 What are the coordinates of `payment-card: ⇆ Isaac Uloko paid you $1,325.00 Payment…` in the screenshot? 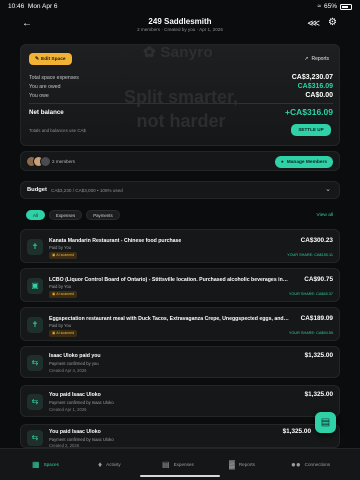 It's located at (180, 362).